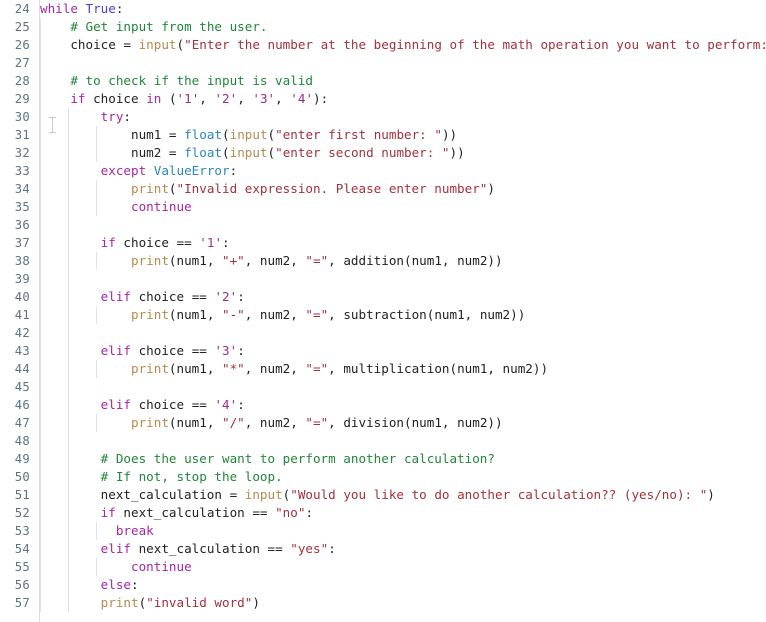  Describe the element at coordinates (134, 530) in the screenshot. I see `token-kw: break` at that location.